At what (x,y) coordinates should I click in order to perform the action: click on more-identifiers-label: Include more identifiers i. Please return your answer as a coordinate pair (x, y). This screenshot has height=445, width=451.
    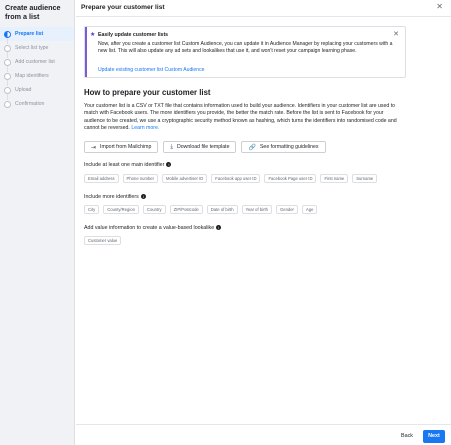
    Looking at the image, I should click on (115, 197).